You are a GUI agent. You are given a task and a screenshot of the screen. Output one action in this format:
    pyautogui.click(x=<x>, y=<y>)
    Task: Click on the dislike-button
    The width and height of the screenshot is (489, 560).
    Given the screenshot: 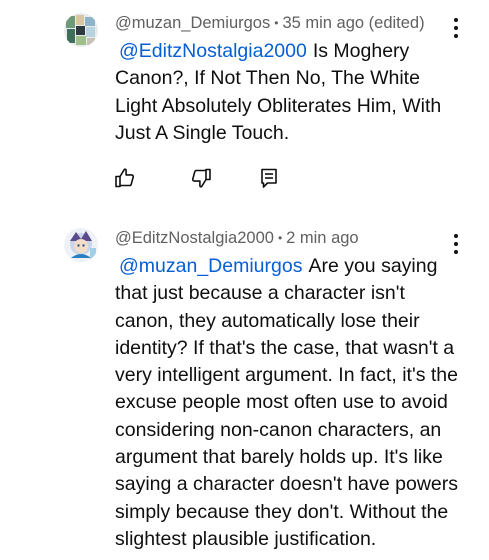 What is the action you would take?
    pyautogui.click(x=202, y=178)
    